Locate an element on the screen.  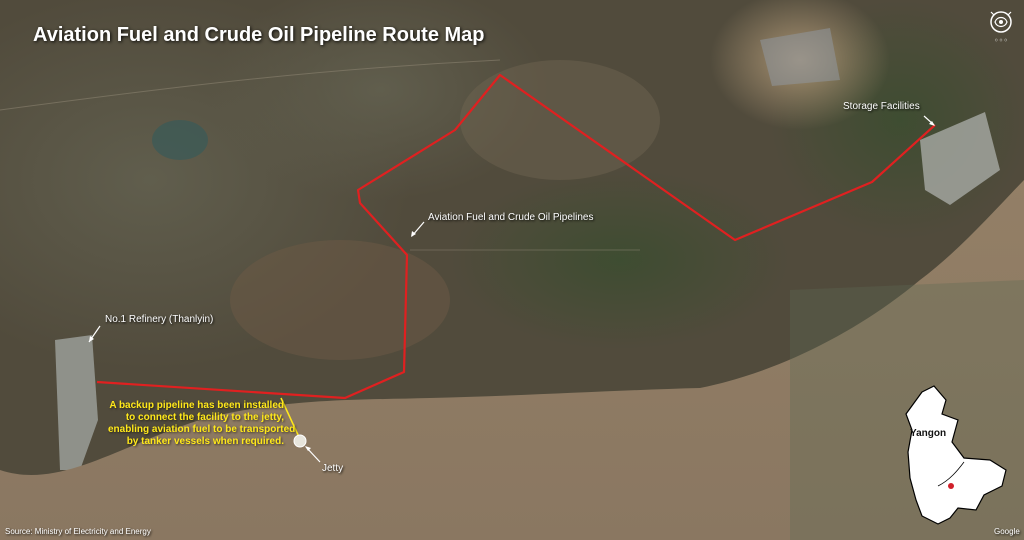
logo-emblem-icon: ◦◦◦ is located at coordinates (1001, 28).